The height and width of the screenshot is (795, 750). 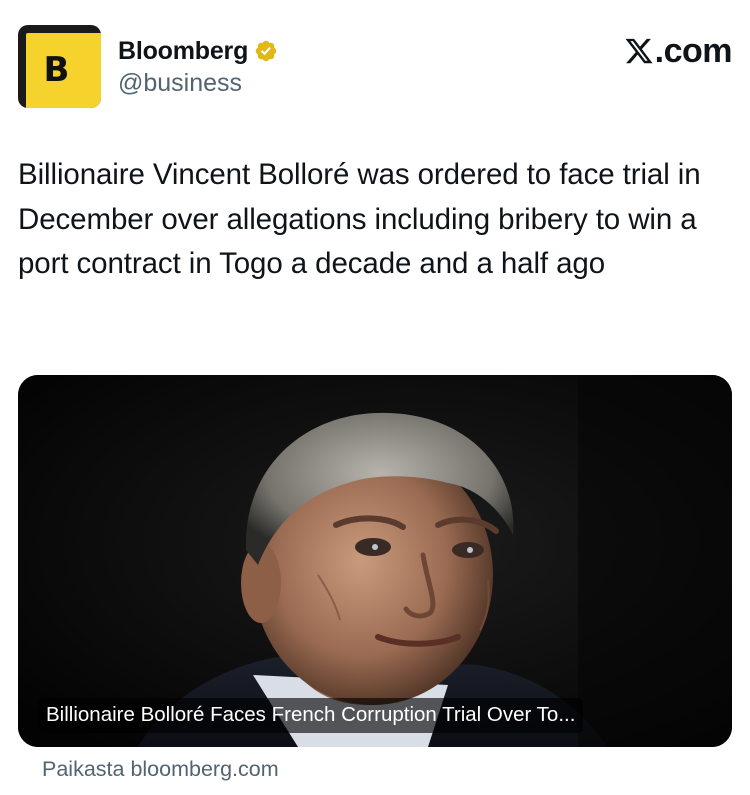 I want to click on x-com-logo: .com, so click(x=678, y=51).